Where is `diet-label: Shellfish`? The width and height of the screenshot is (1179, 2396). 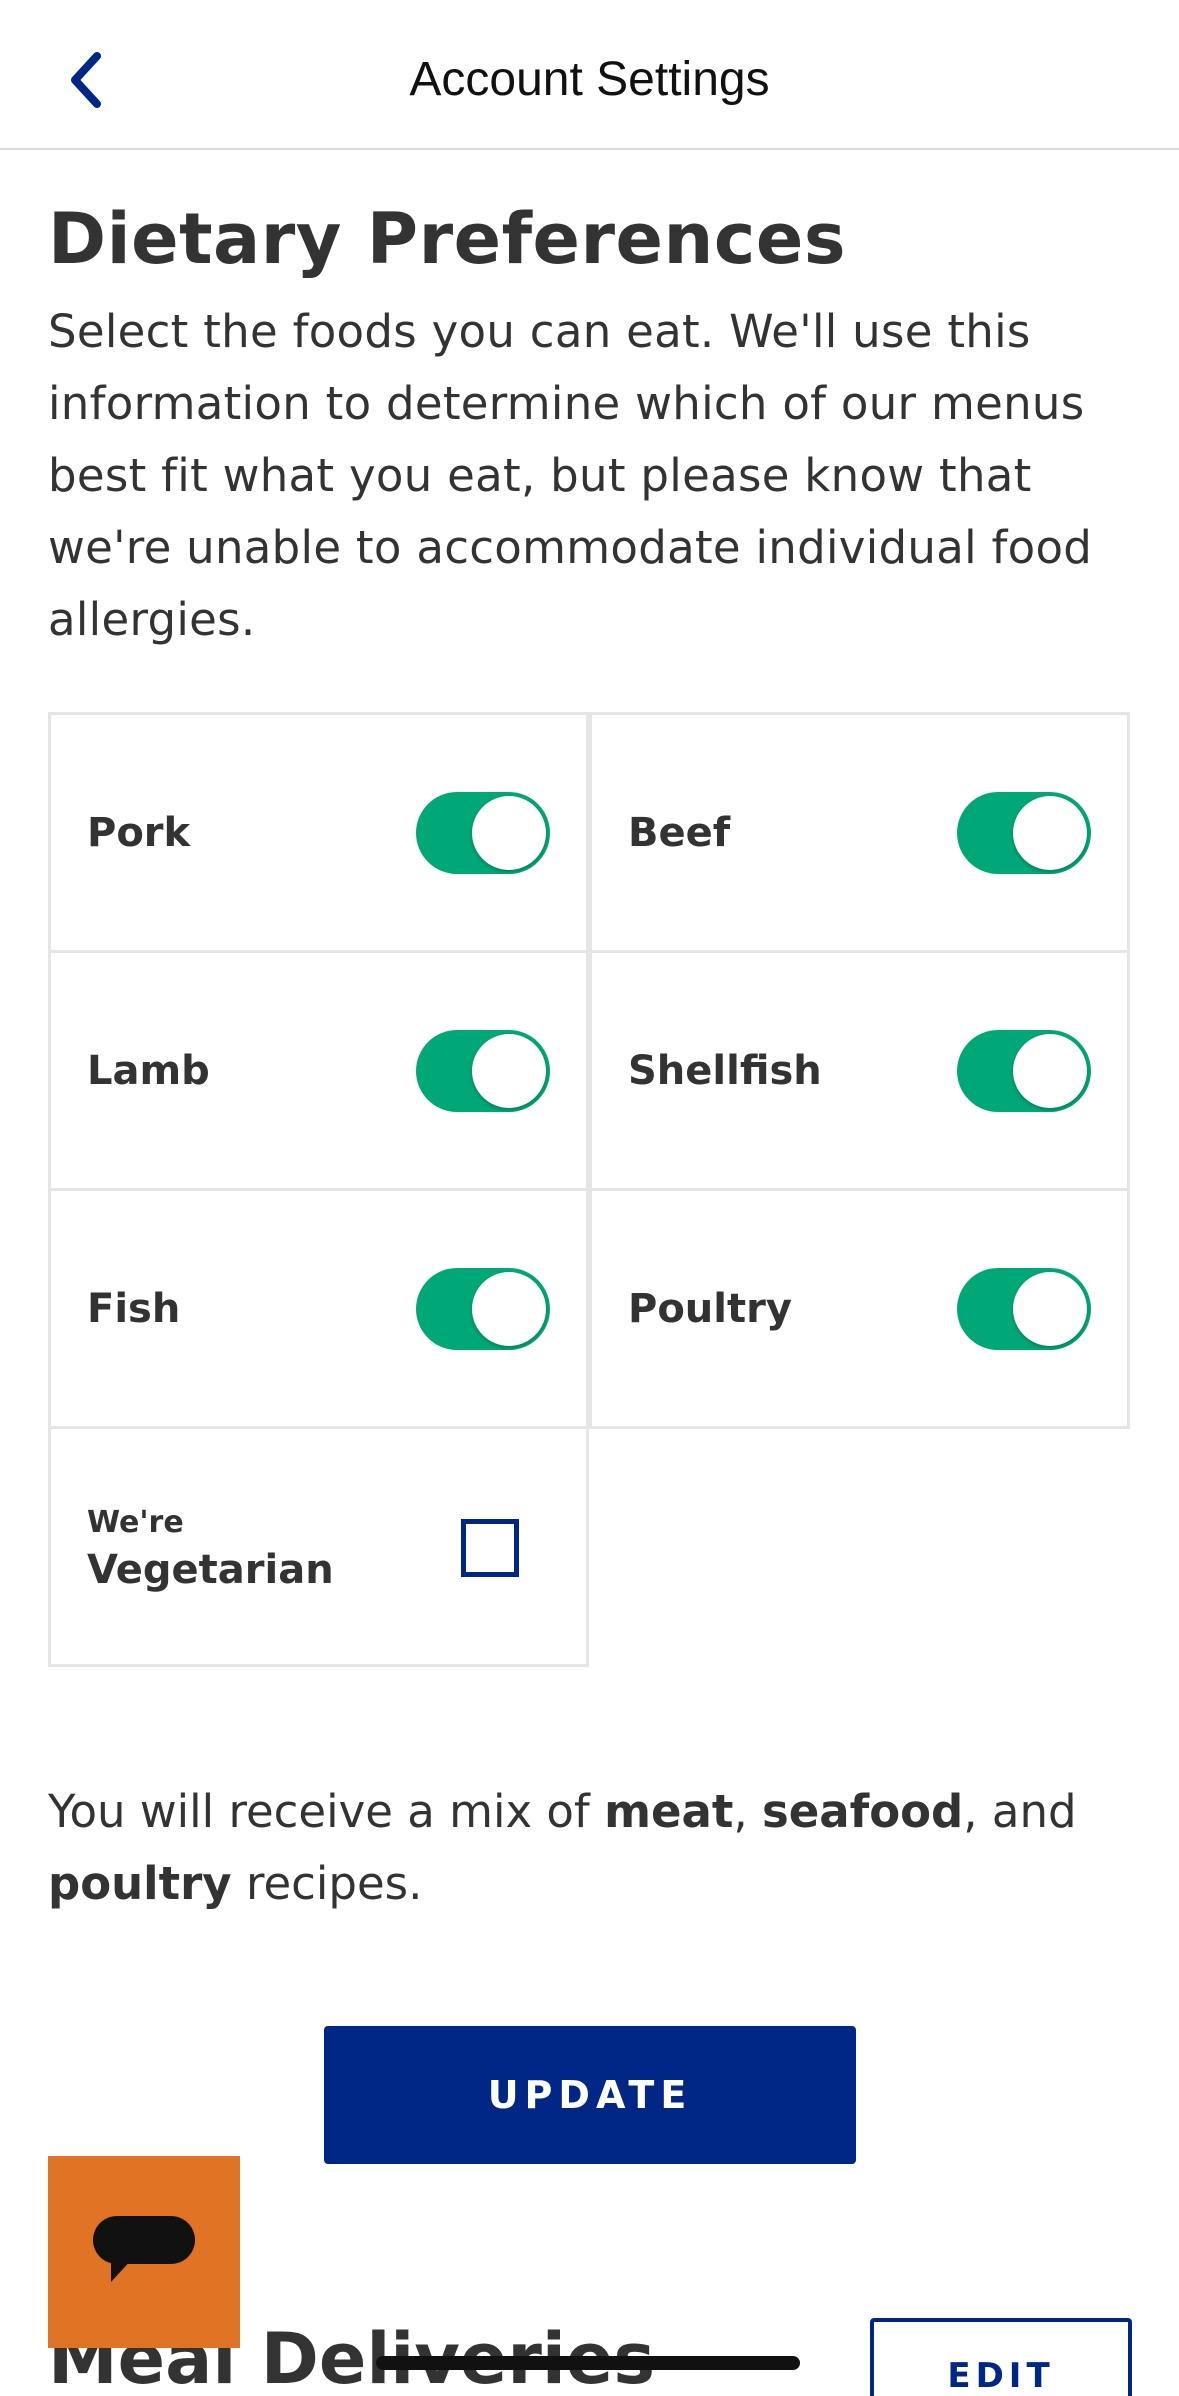 diet-label: Shellfish is located at coordinates (725, 1070).